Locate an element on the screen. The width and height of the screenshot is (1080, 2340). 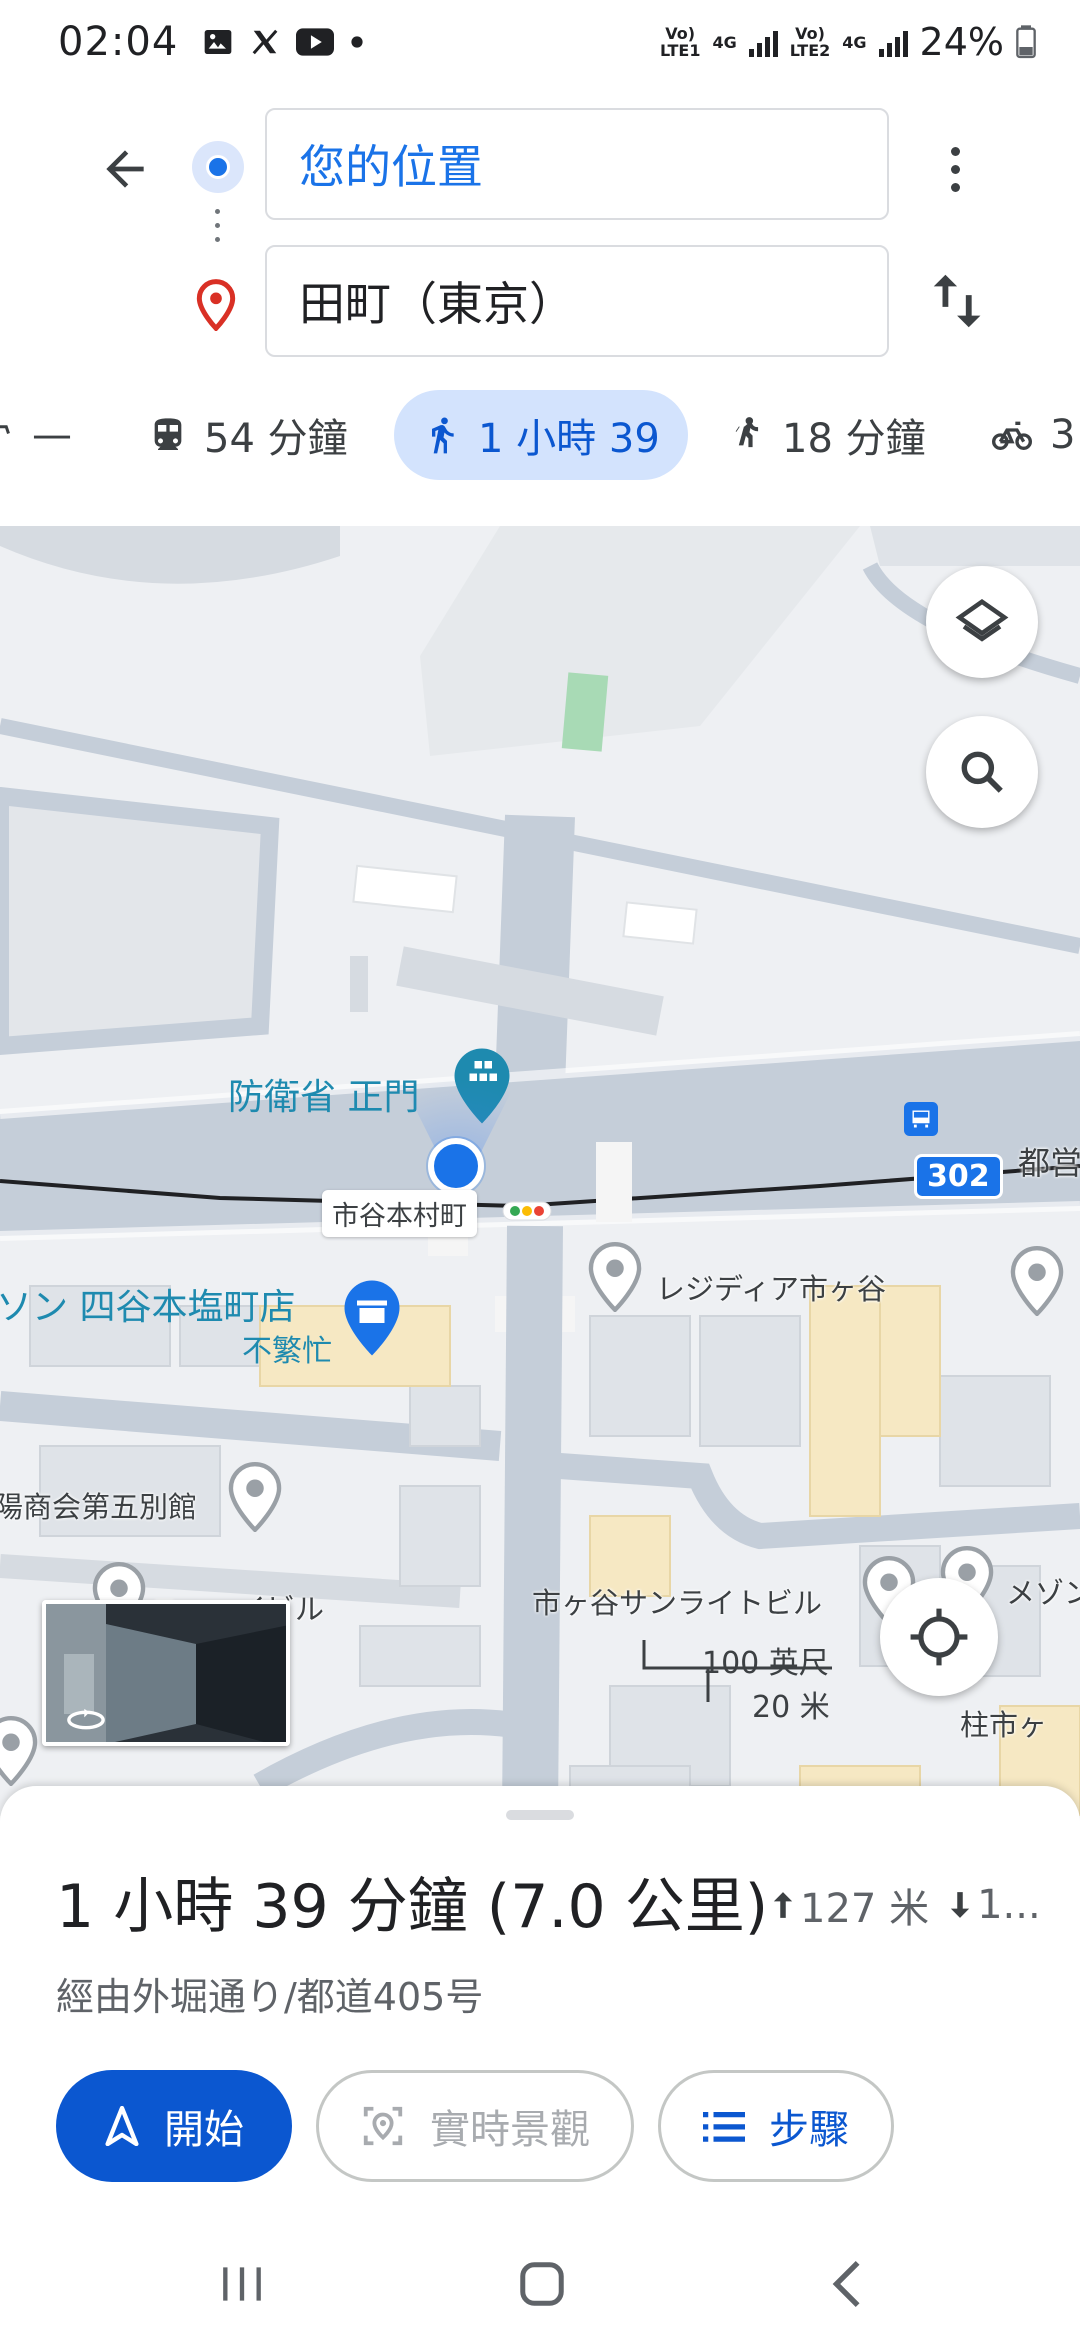
mode-walk: 1 小時 39 is located at coordinates (541, 435).